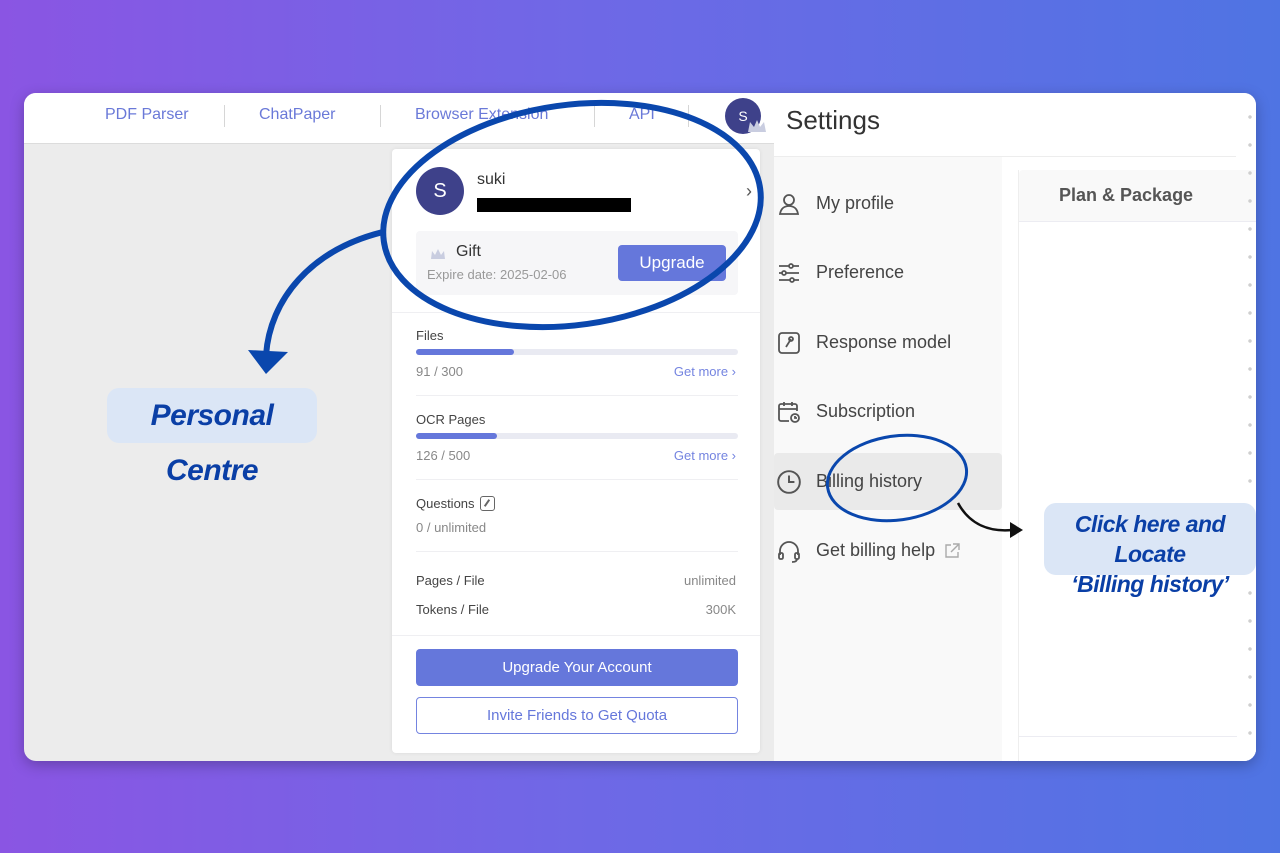  I want to click on user-icon, so click(789, 204).